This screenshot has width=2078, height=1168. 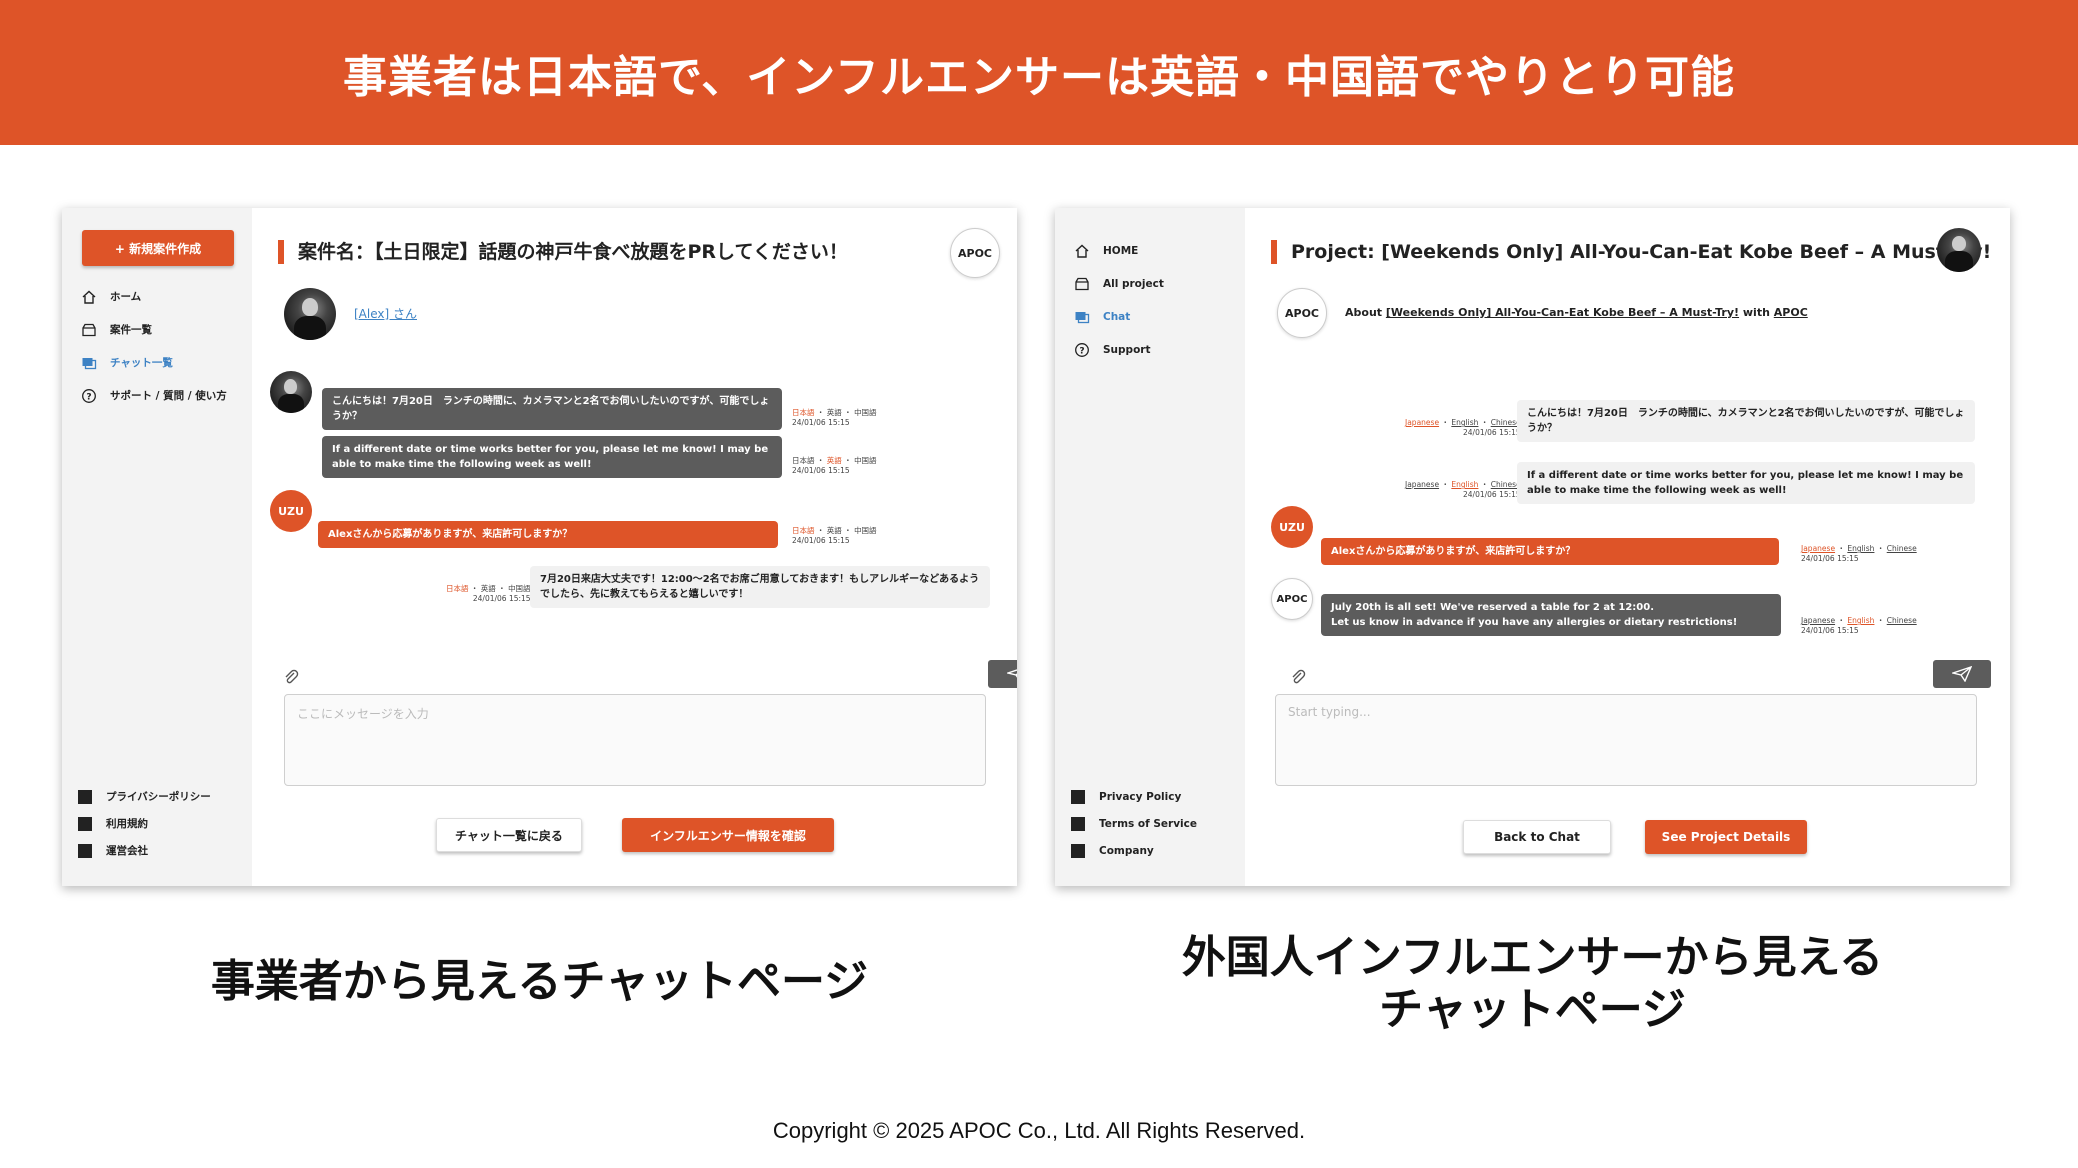 I want to click on sidebar-item-label: Chat, so click(x=1117, y=316).